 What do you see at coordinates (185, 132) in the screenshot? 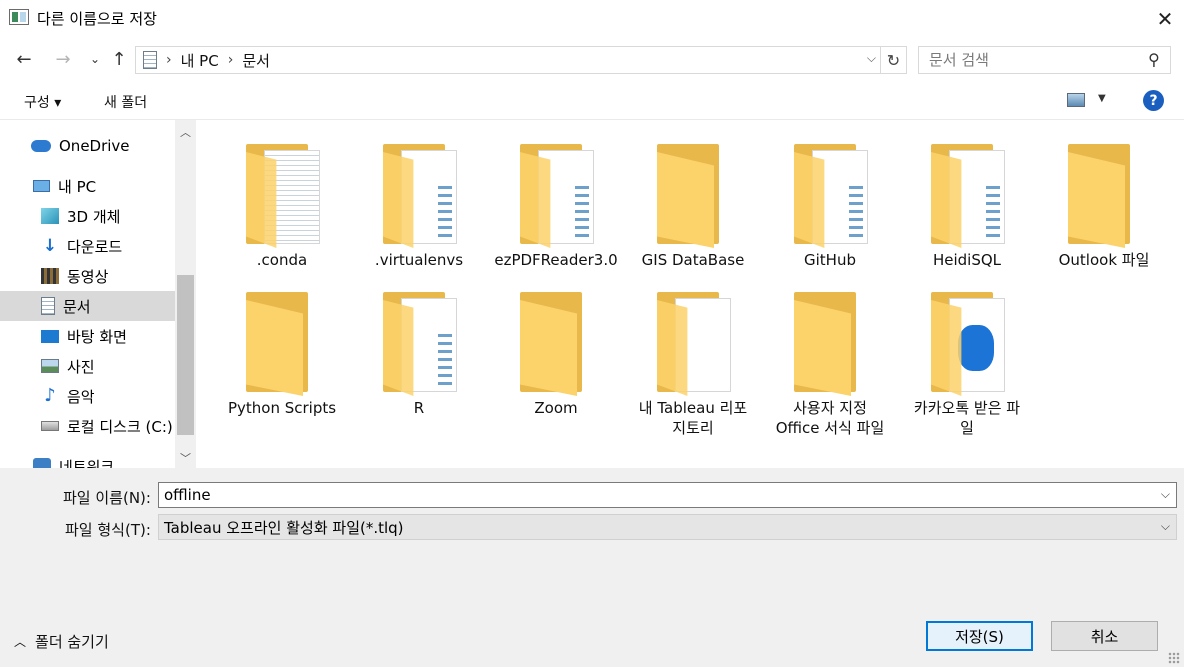
I see `scroll-up-chevron-icon: ︿` at bounding box center [185, 132].